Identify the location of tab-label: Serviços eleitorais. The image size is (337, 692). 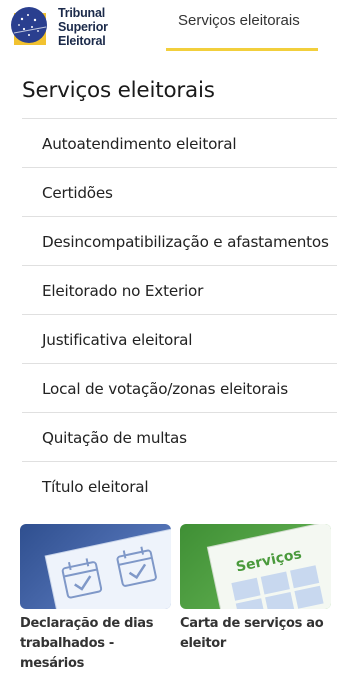
(239, 20).